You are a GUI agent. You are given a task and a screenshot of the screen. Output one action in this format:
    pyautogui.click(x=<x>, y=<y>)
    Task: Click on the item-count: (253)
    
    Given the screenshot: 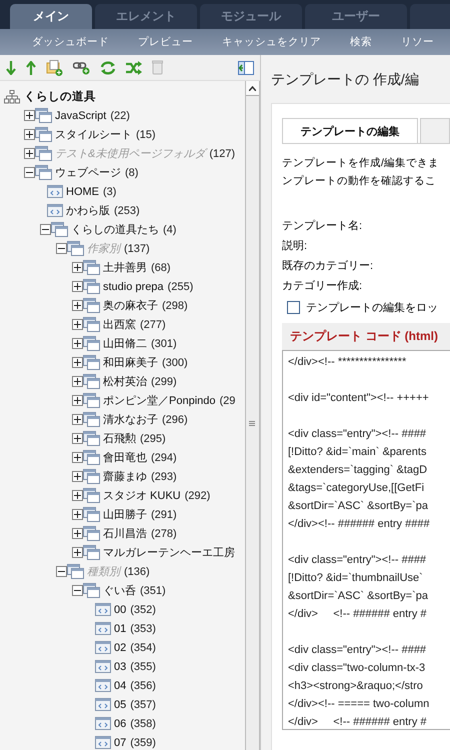 What is the action you would take?
    pyautogui.click(x=127, y=210)
    